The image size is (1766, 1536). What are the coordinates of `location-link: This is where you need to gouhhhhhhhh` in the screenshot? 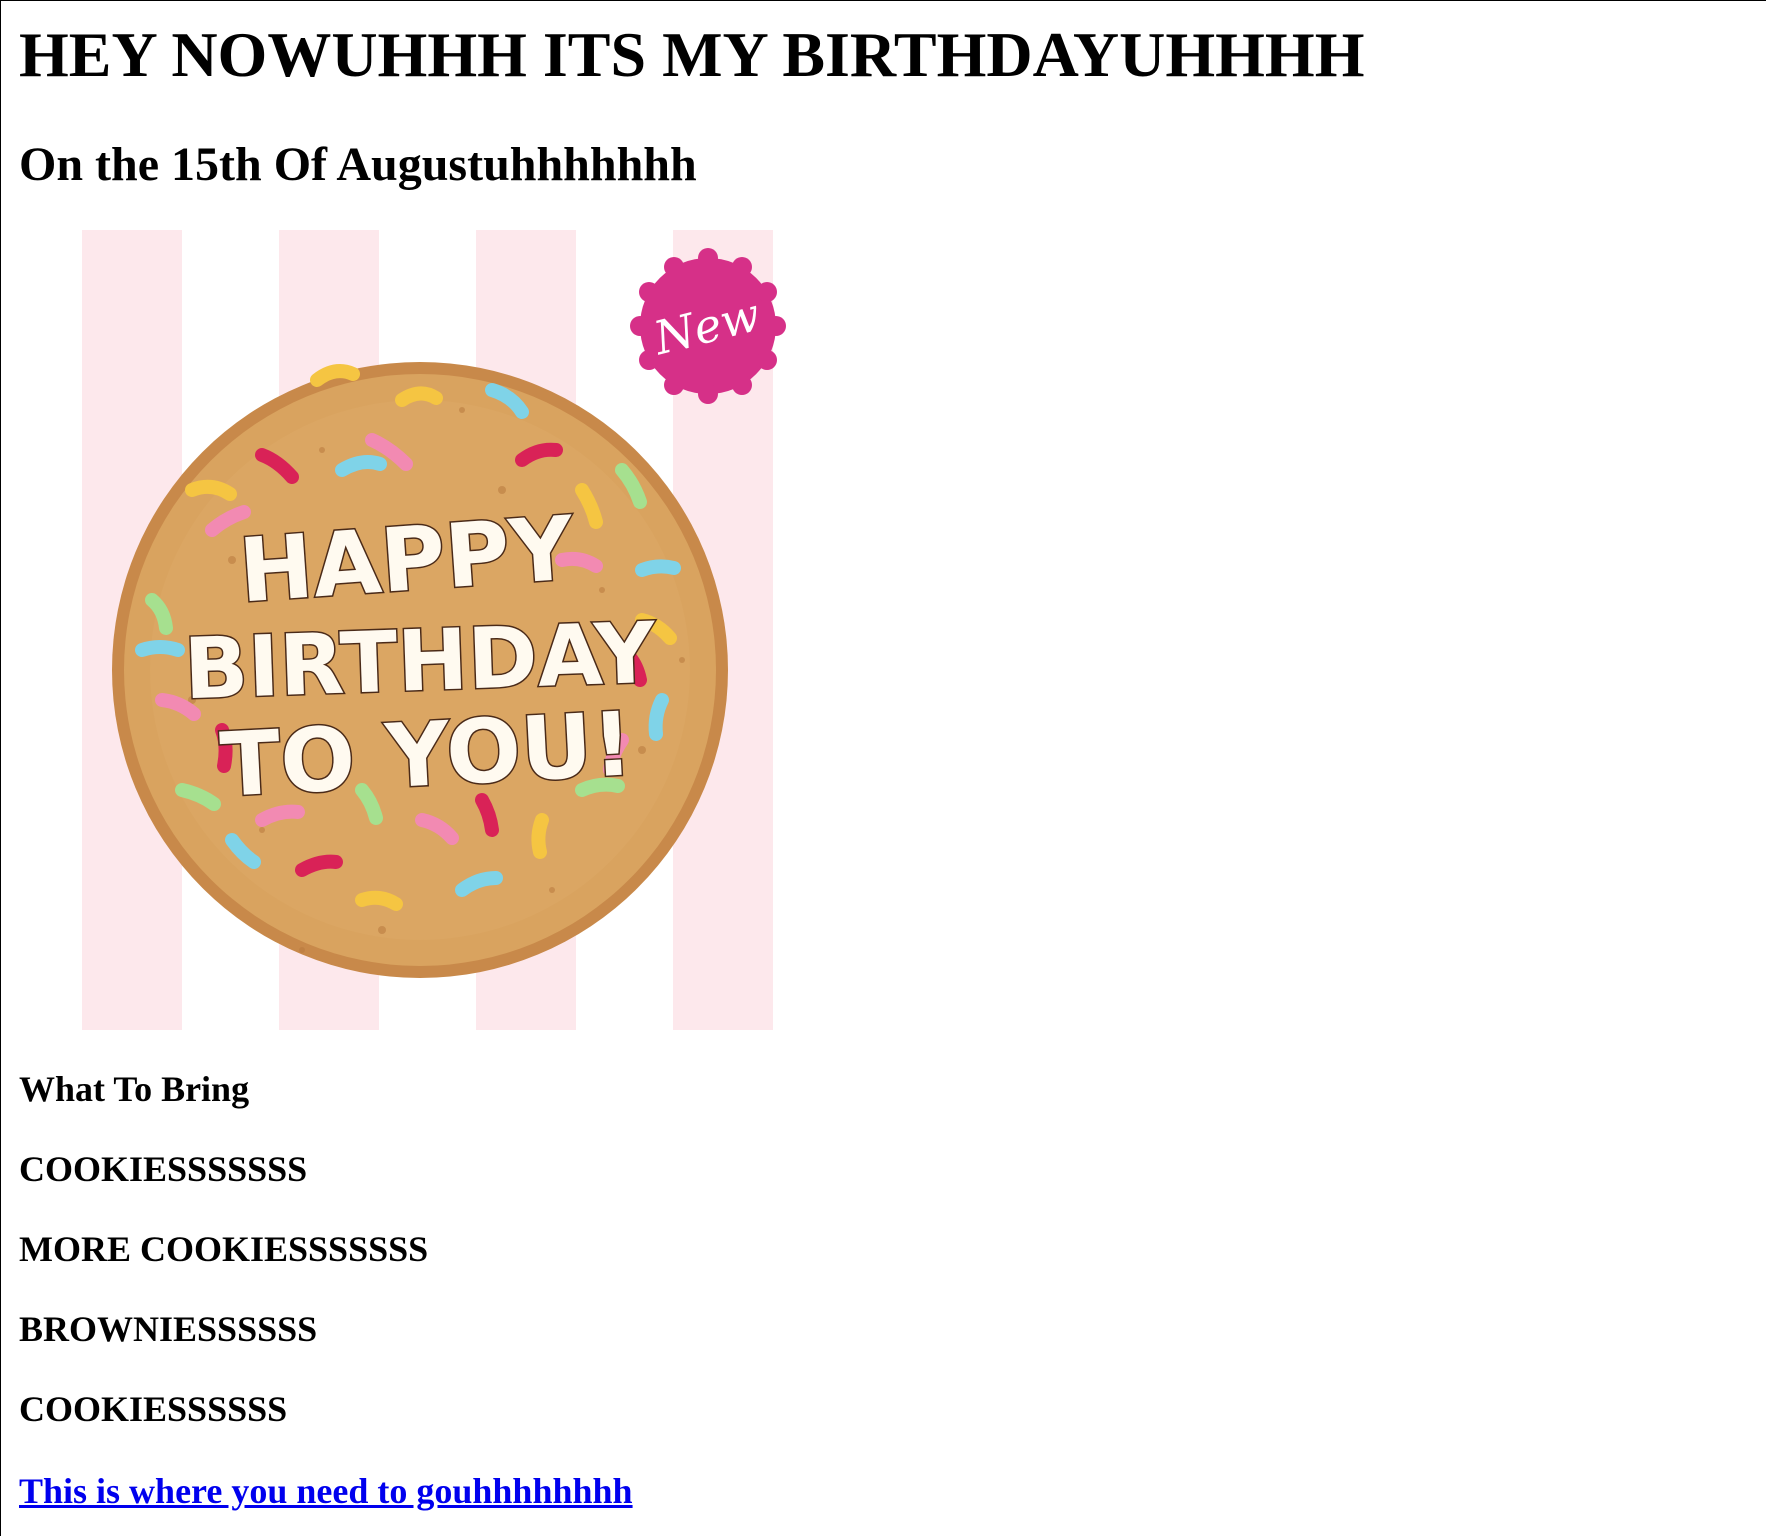 It's located at (326, 1491).